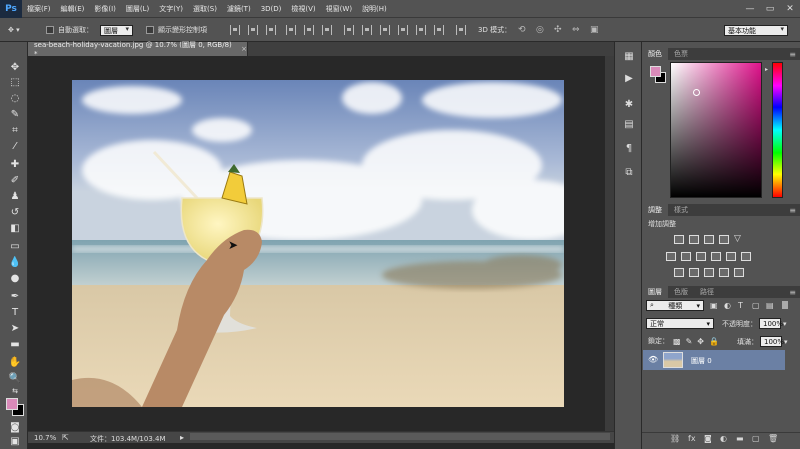  Describe the element at coordinates (137, 9) in the screenshot. I see `menu-layer: 圖層(L)` at that location.